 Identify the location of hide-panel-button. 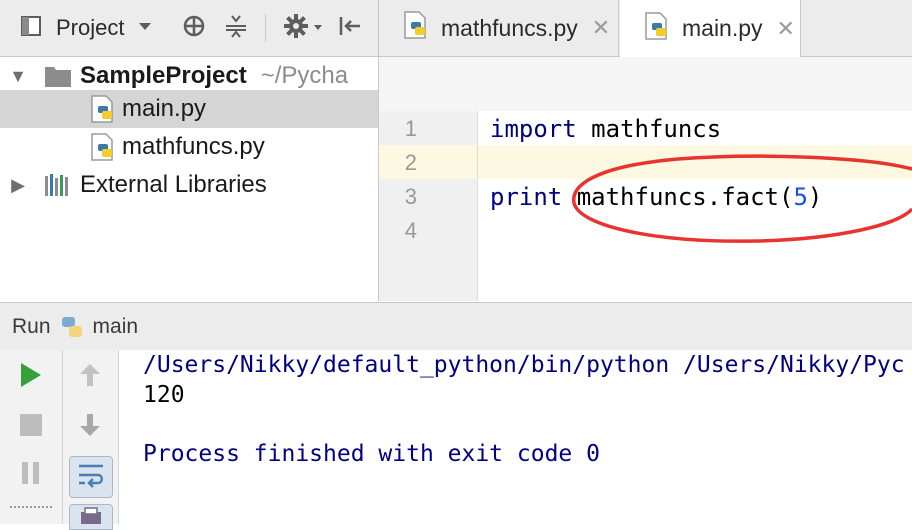
(350, 28).